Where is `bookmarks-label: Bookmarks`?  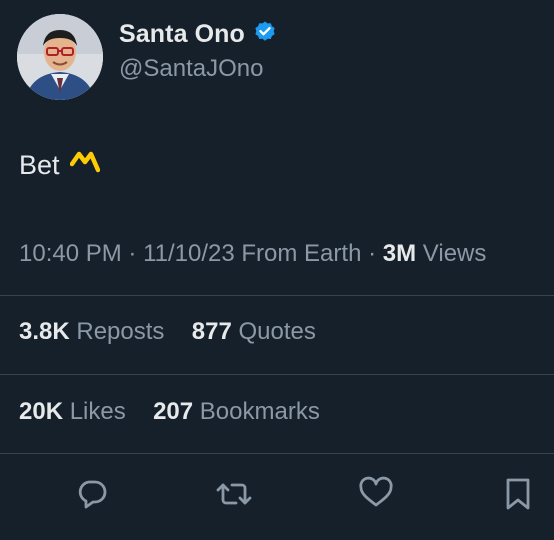
bookmarks-label: Bookmarks is located at coordinates (259, 411).